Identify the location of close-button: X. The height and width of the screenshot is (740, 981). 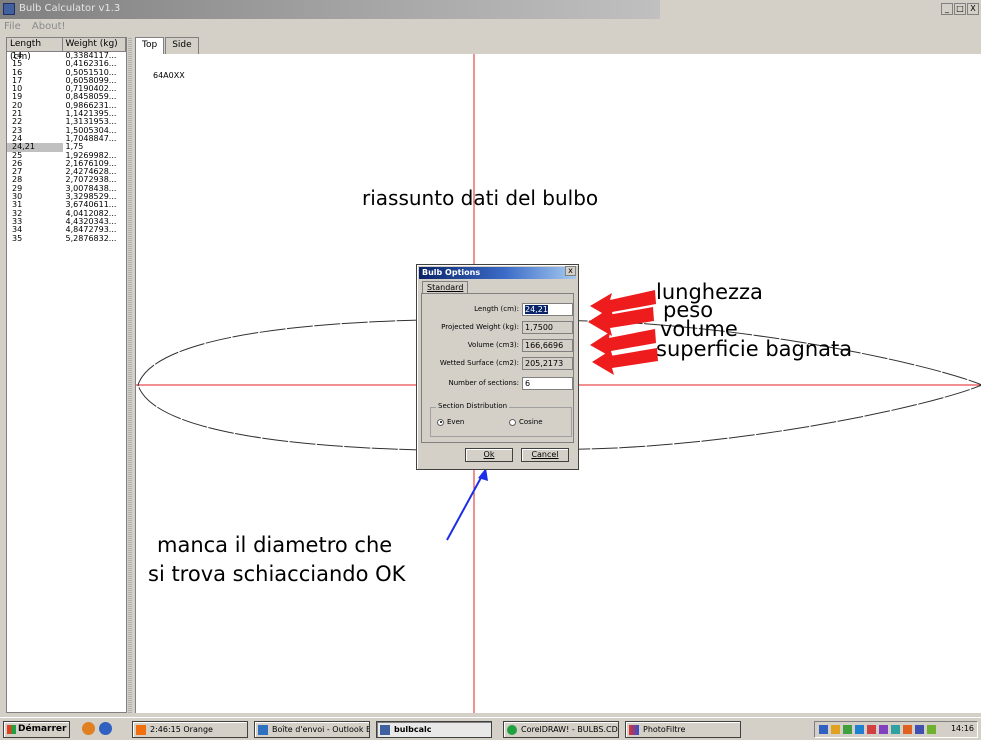
(973, 9).